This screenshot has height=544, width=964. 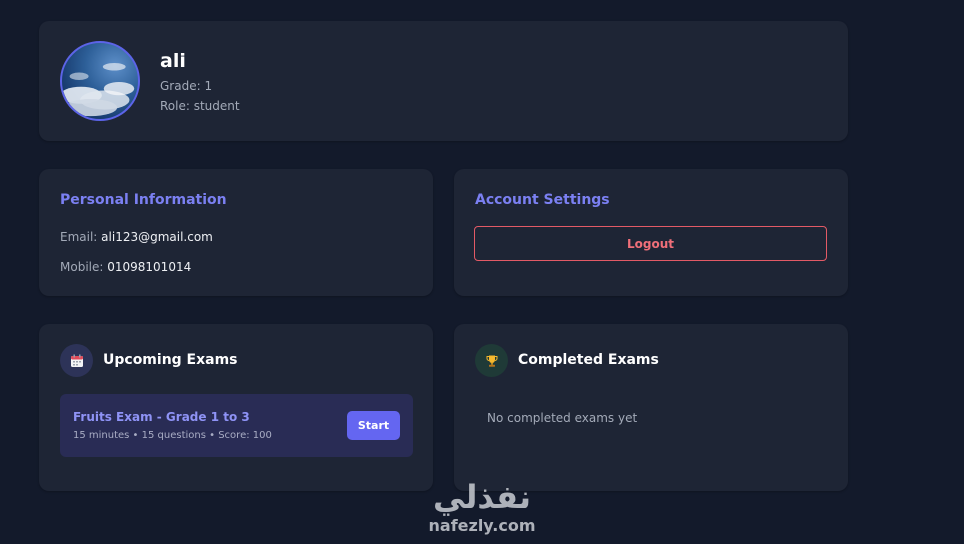 I want to click on profile-name: ali, so click(x=173, y=61).